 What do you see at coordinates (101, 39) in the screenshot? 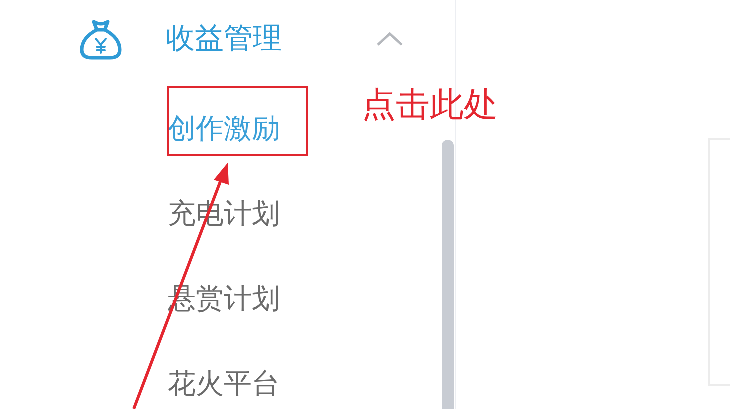
I see `money-bag-icon` at bounding box center [101, 39].